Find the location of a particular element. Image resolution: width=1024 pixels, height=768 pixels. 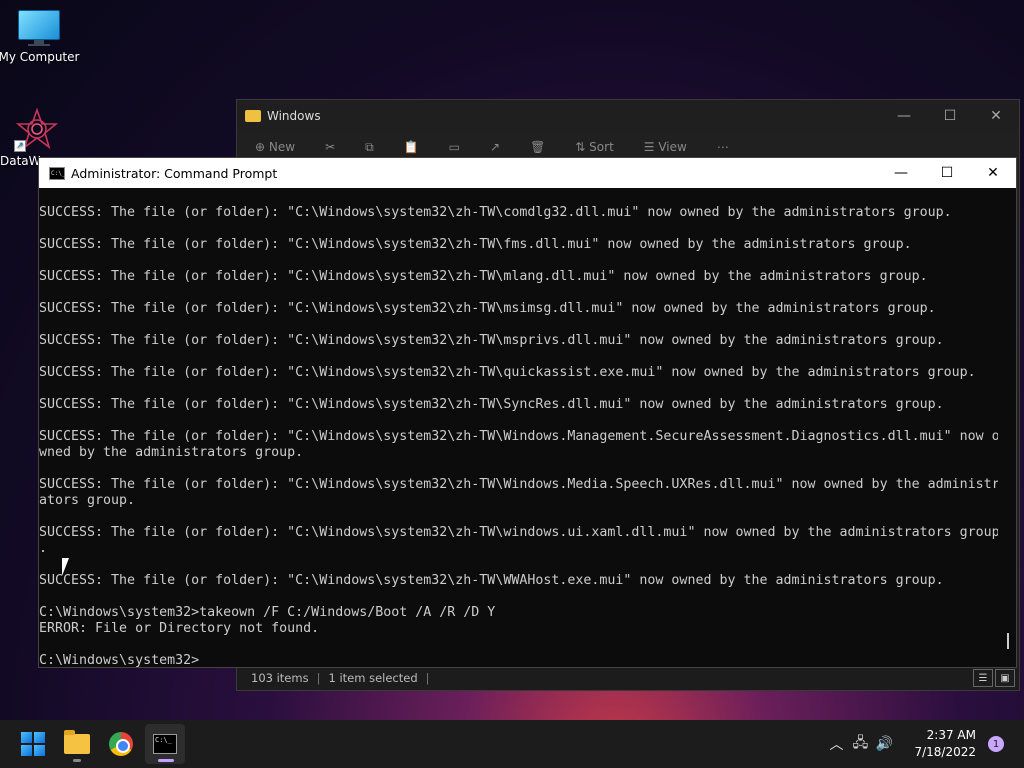

chrome-icon is located at coordinates (121, 744).